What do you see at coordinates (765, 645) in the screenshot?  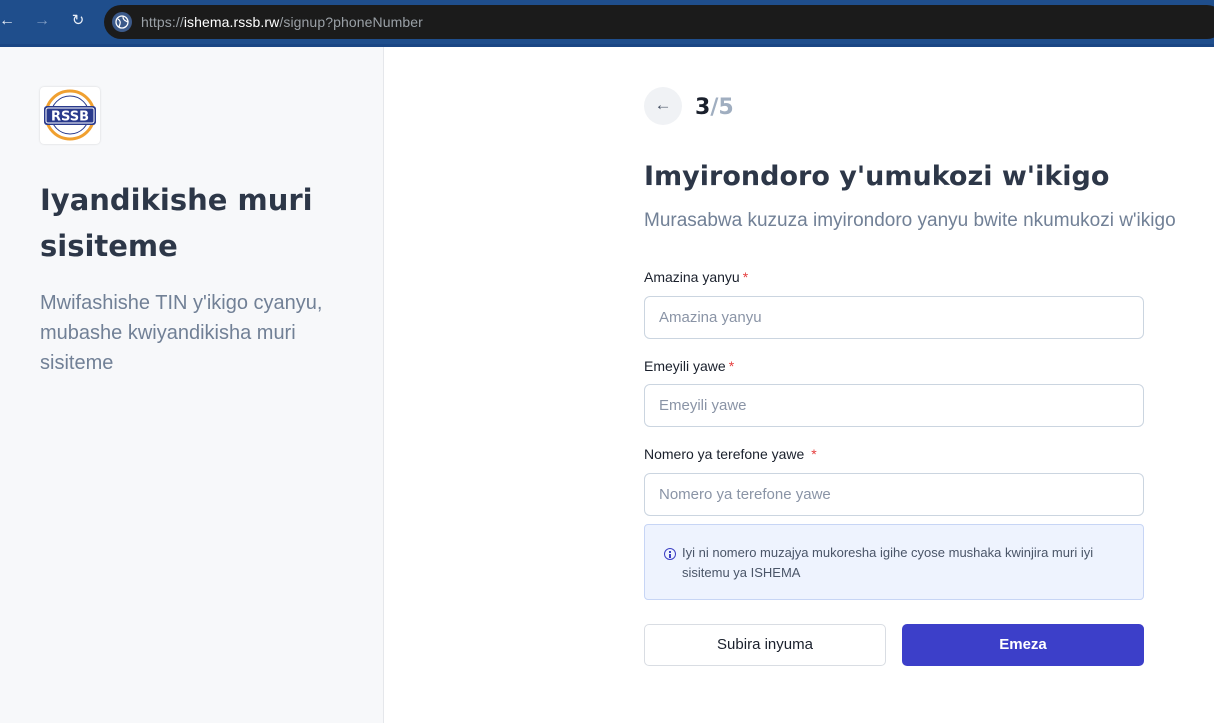 I see `back-button: Subira inyuma` at bounding box center [765, 645].